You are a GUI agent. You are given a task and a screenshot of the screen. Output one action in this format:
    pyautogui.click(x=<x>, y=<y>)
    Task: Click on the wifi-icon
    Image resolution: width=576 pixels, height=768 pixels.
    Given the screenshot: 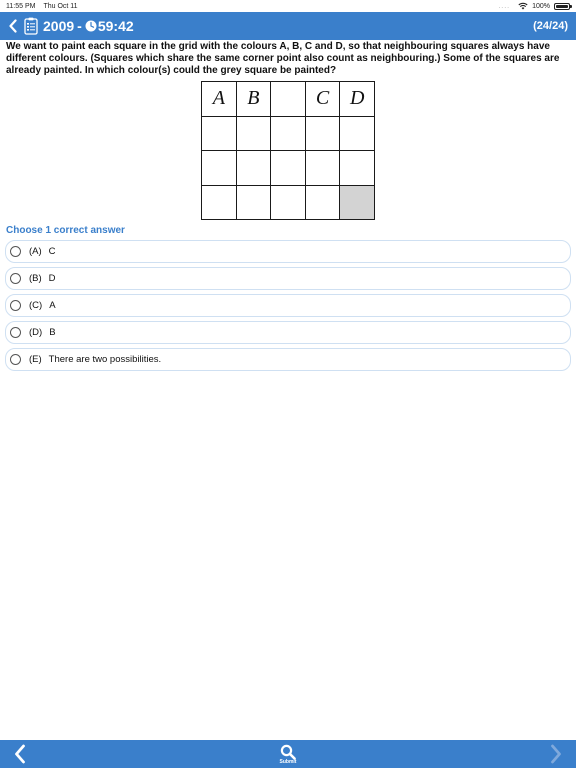 What is the action you would take?
    pyautogui.click(x=523, y=6)
    